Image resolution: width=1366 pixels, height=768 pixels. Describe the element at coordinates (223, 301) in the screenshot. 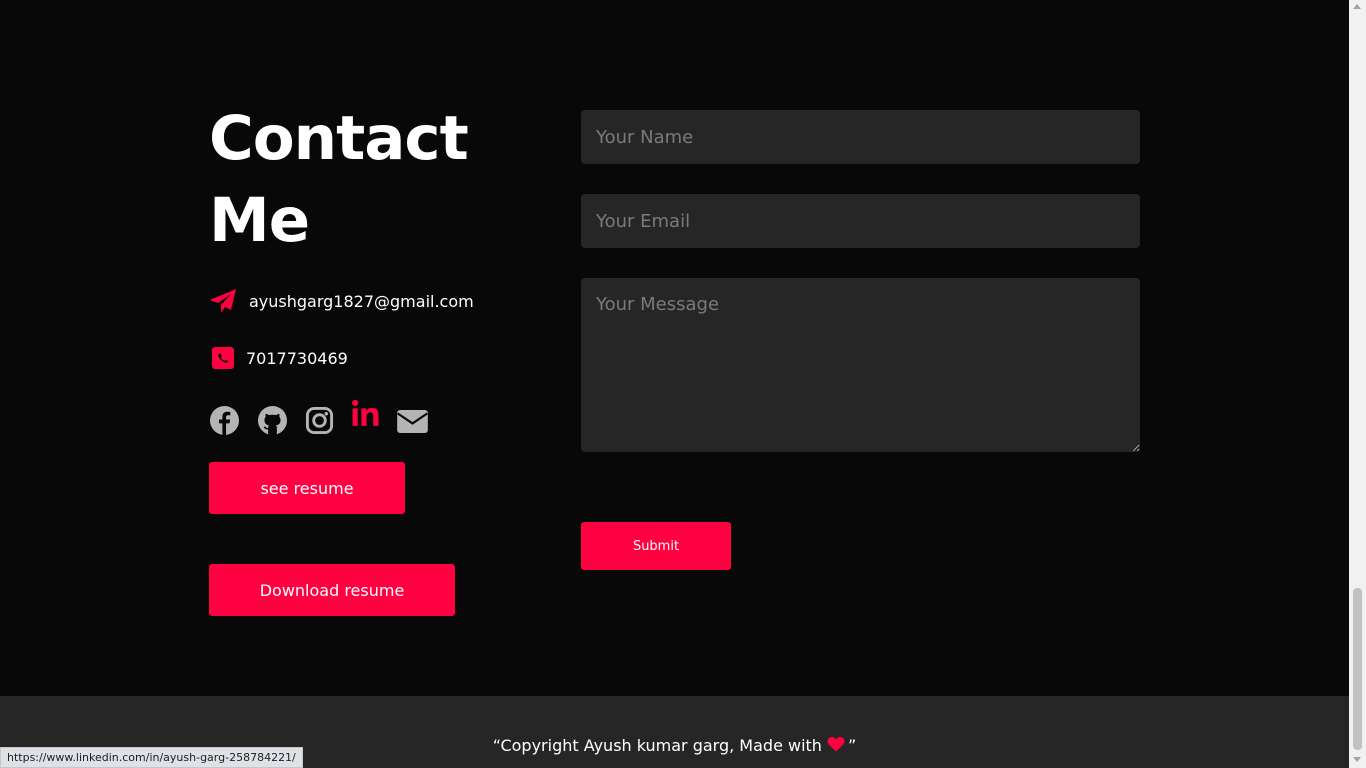

I see `paper-plane-icon` at that location.